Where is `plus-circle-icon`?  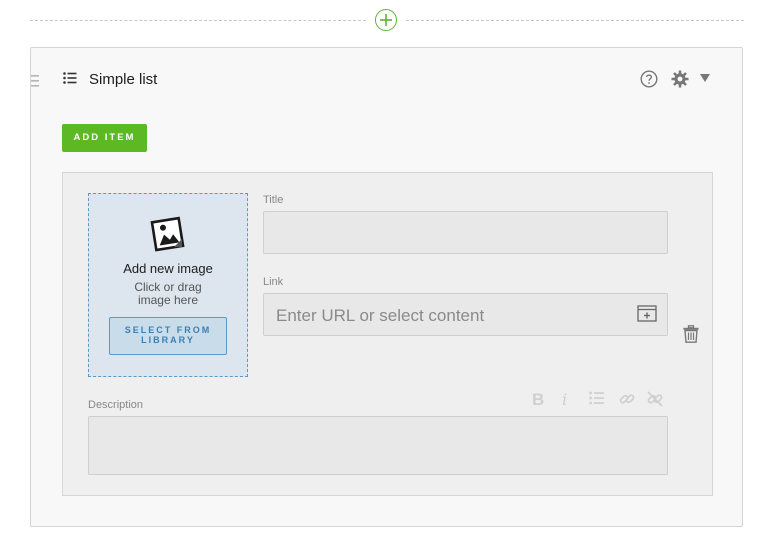
plus-circle-icon is located at coordinates (386, 20).